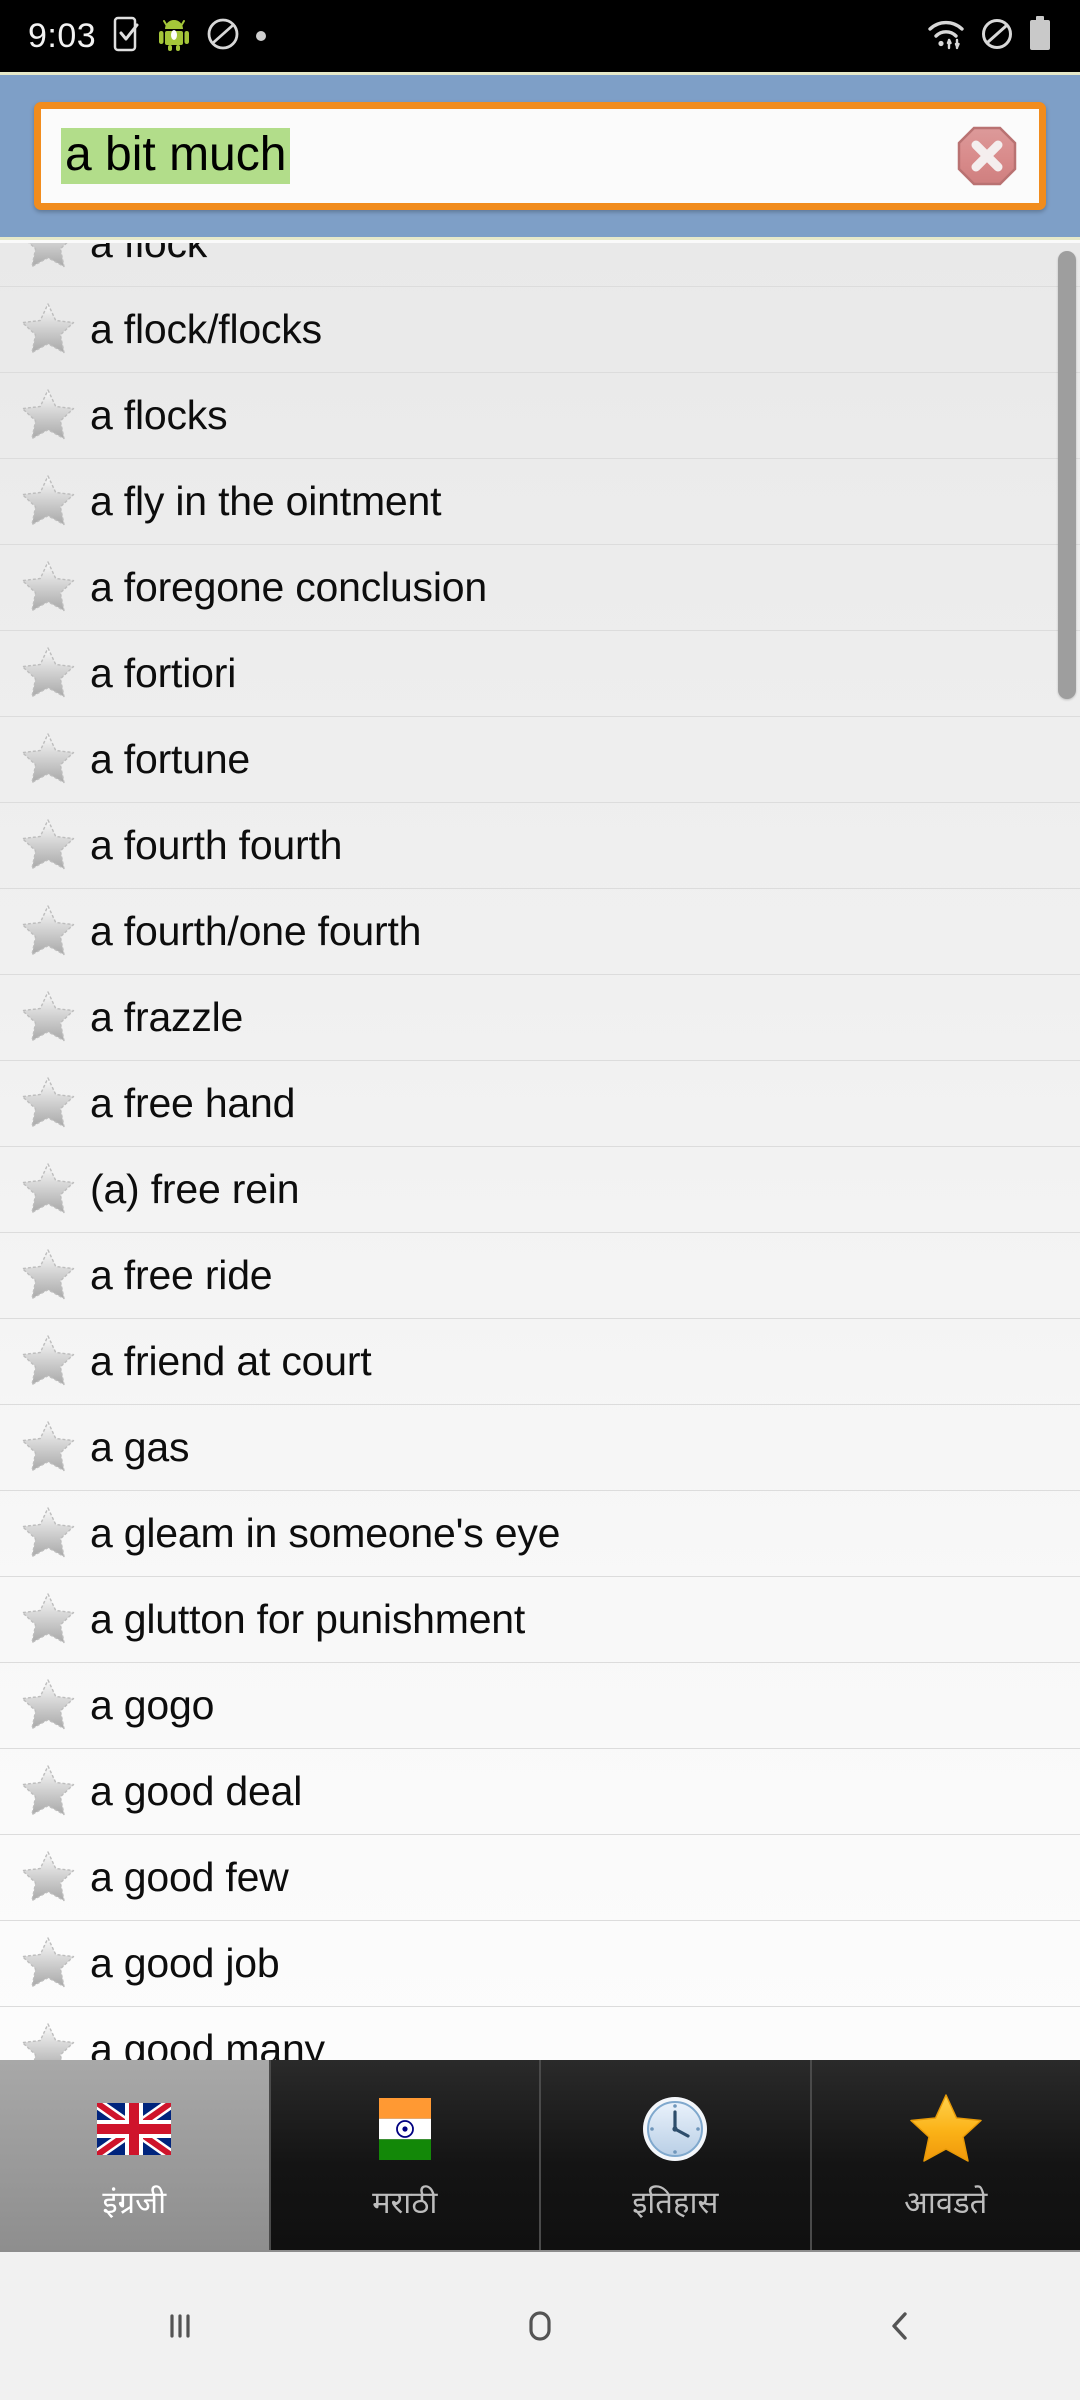 The image size is (1080, 2400). I want to click on list-item-label: a free hand, so click(193, 1103).